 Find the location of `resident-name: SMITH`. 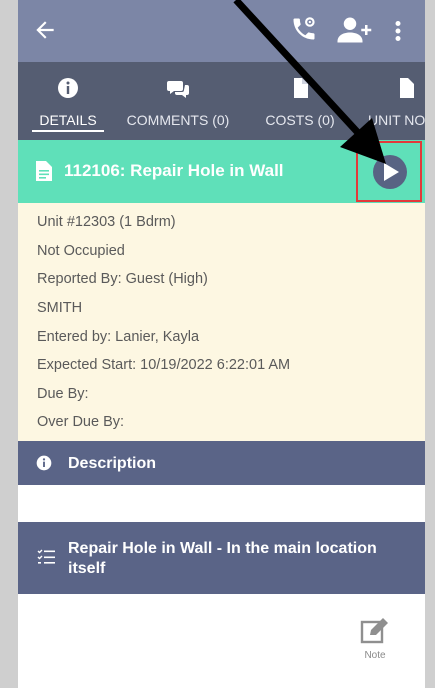

resident-name: SMITH is located at coordinates (60, 308).